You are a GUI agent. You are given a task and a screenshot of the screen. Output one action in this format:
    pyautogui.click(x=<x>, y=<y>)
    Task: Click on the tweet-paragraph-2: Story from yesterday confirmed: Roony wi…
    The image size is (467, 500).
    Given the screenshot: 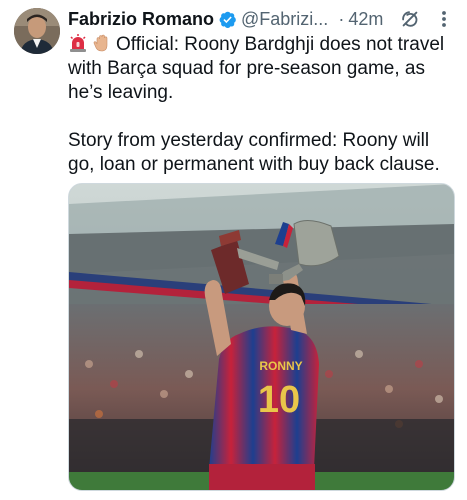 What is the action you would take?
    pyautogui.click(x=254, y=152)
    